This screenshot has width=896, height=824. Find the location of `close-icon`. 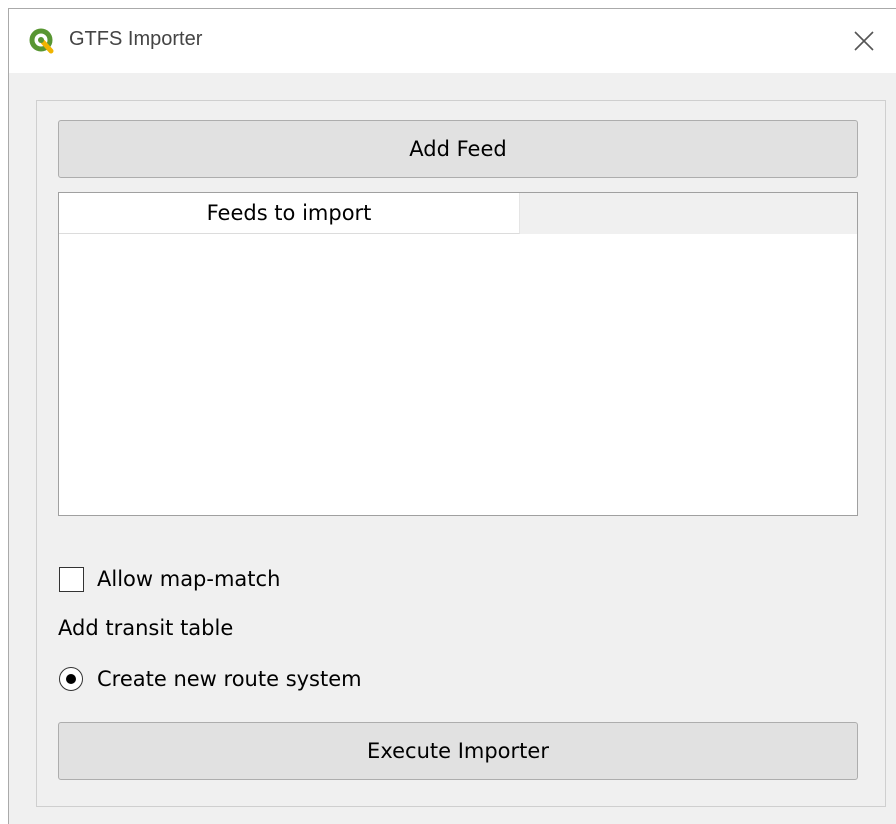

close-icon is located at coordinates (864, 41).